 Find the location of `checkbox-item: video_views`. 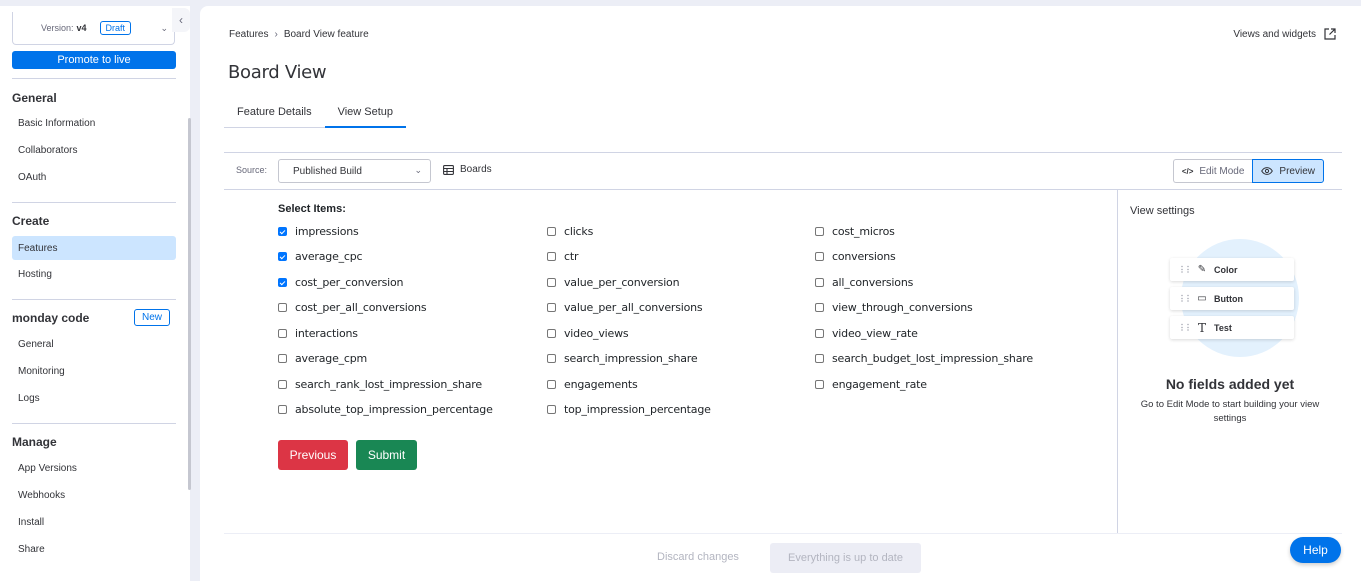

checkbox-item: video_views is located at coordinates (588, 333).